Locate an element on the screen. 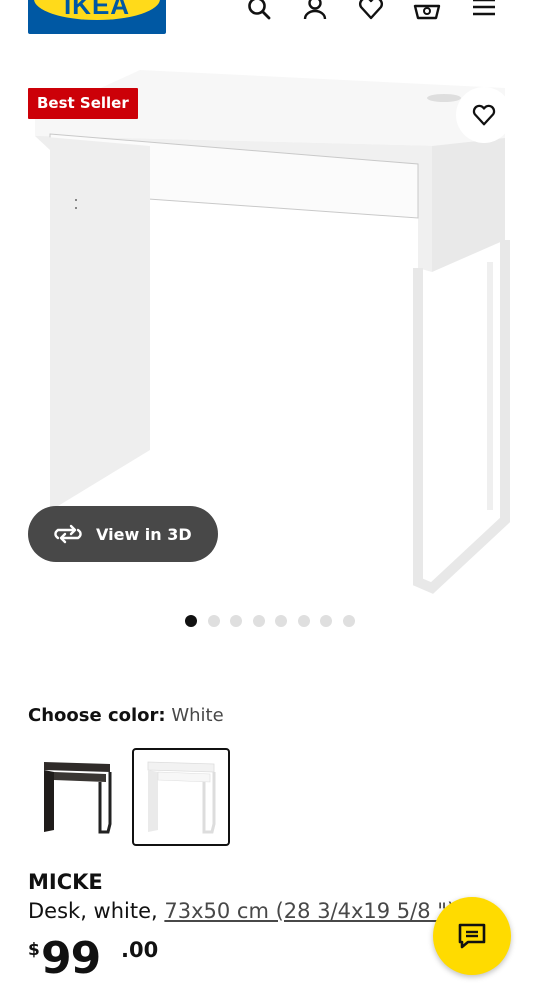  product-description: Desk, white, 73x50 cm (28 3/4x19 5/8 ") is located at coordinates (241, 911).